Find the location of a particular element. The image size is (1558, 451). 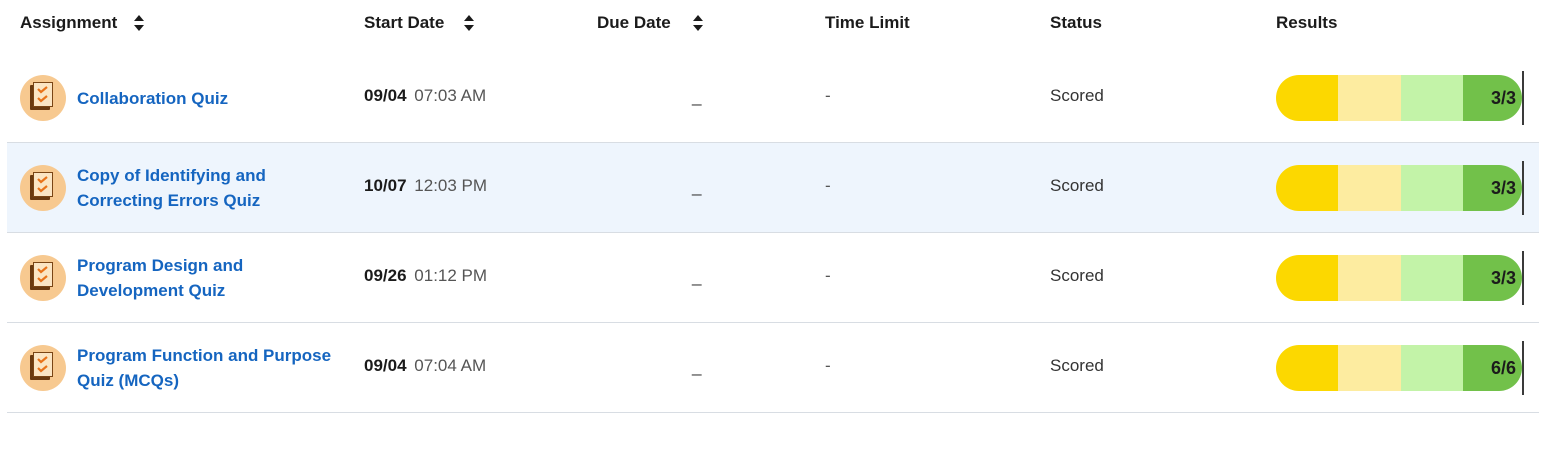

start-date: 10/07 12:03 PM is located at coordinates (425, 186).